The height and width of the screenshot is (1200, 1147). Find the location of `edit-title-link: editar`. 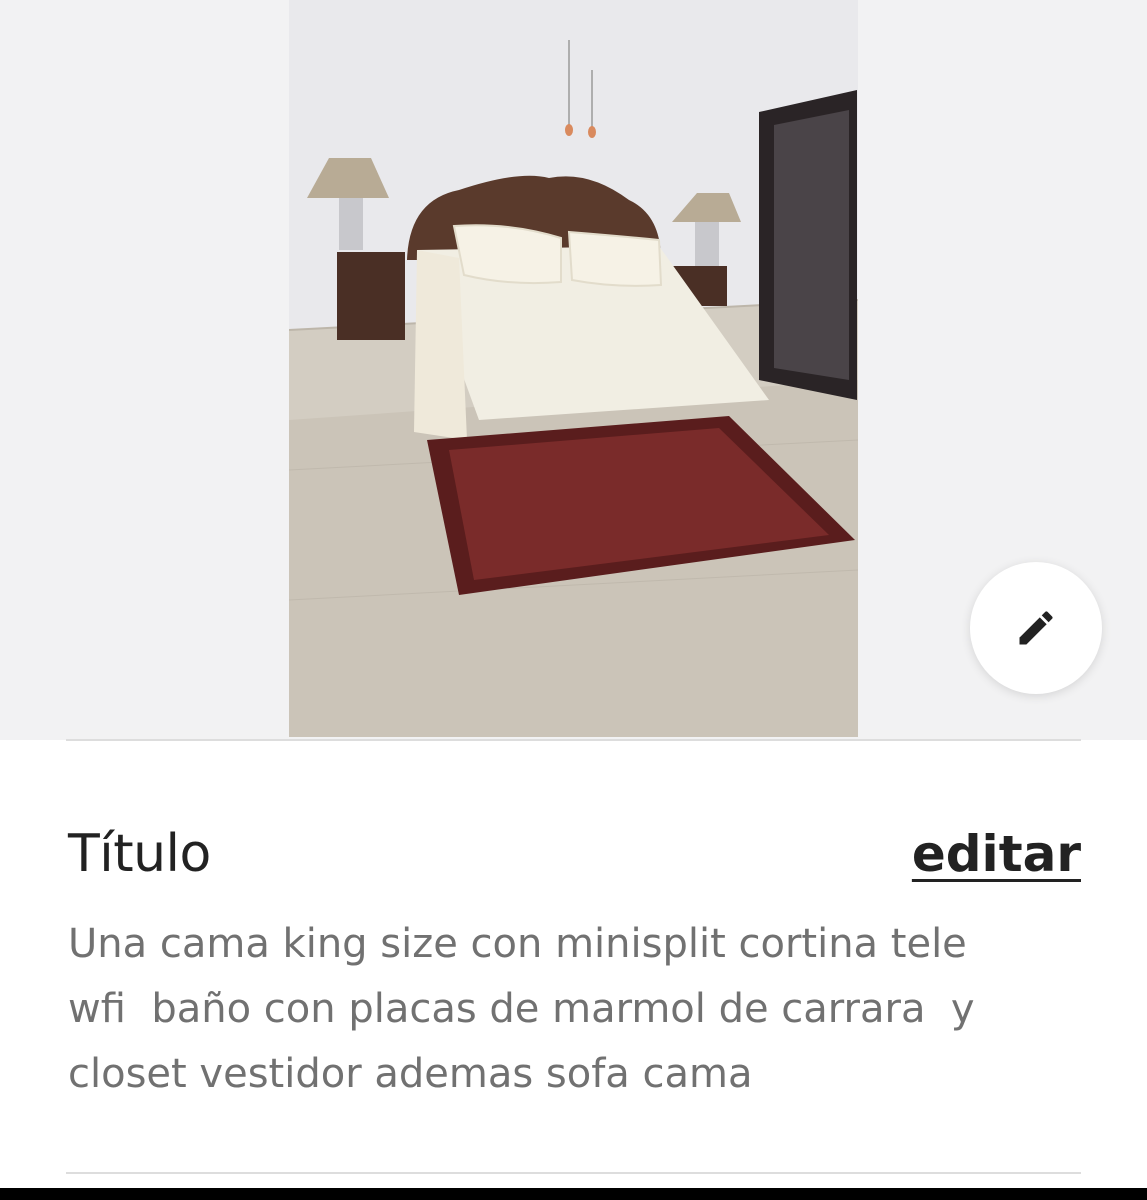

edit-title-link: editar is located at coordinates (996, 854).